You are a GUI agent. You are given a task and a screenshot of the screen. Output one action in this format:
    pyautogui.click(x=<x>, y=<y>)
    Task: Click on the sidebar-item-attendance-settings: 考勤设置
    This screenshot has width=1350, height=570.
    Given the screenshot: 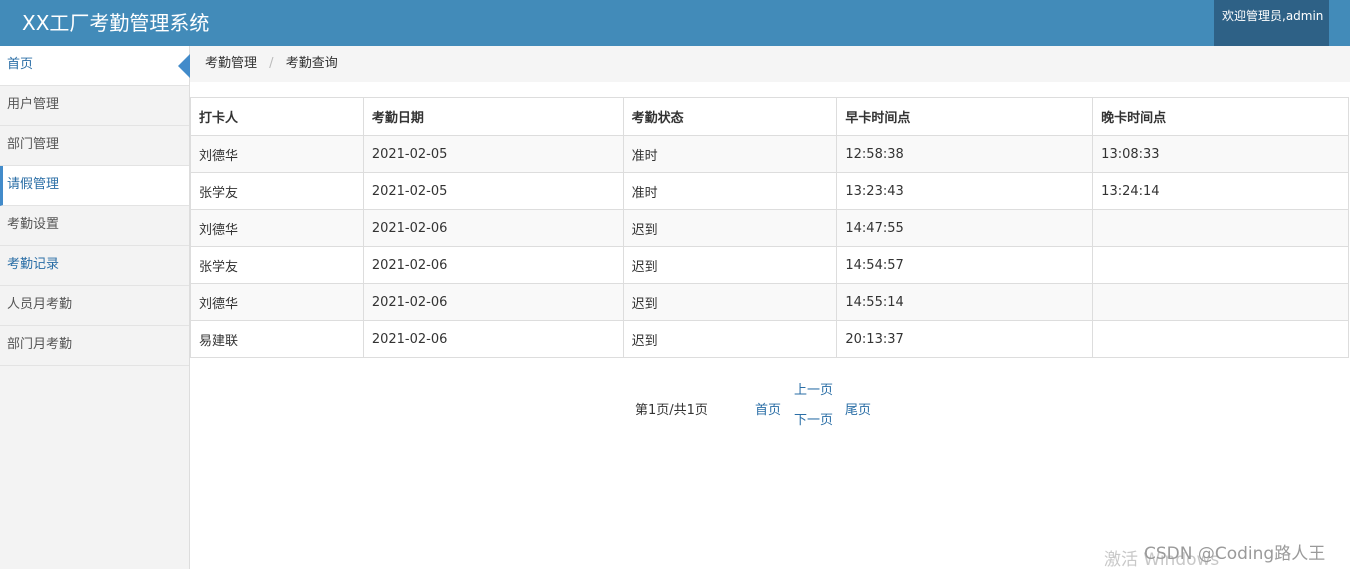 What is the action you would take?
    pyautogui.click(x=94, y=226)
    